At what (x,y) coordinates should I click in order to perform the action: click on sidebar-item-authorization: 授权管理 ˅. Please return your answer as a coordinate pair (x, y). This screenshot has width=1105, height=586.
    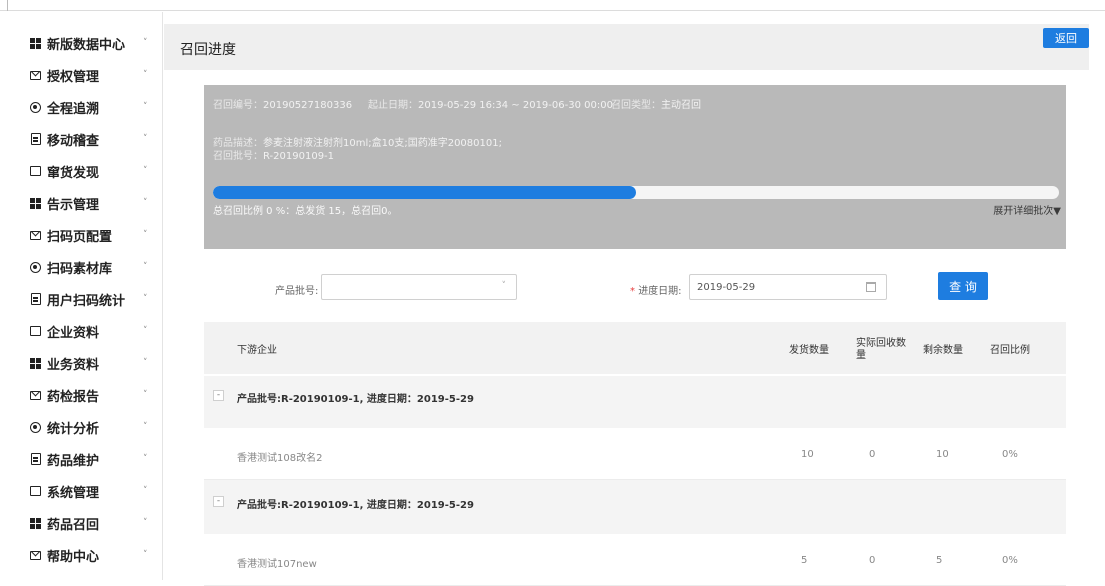
    Looking at the image, I should click on (81, 75).